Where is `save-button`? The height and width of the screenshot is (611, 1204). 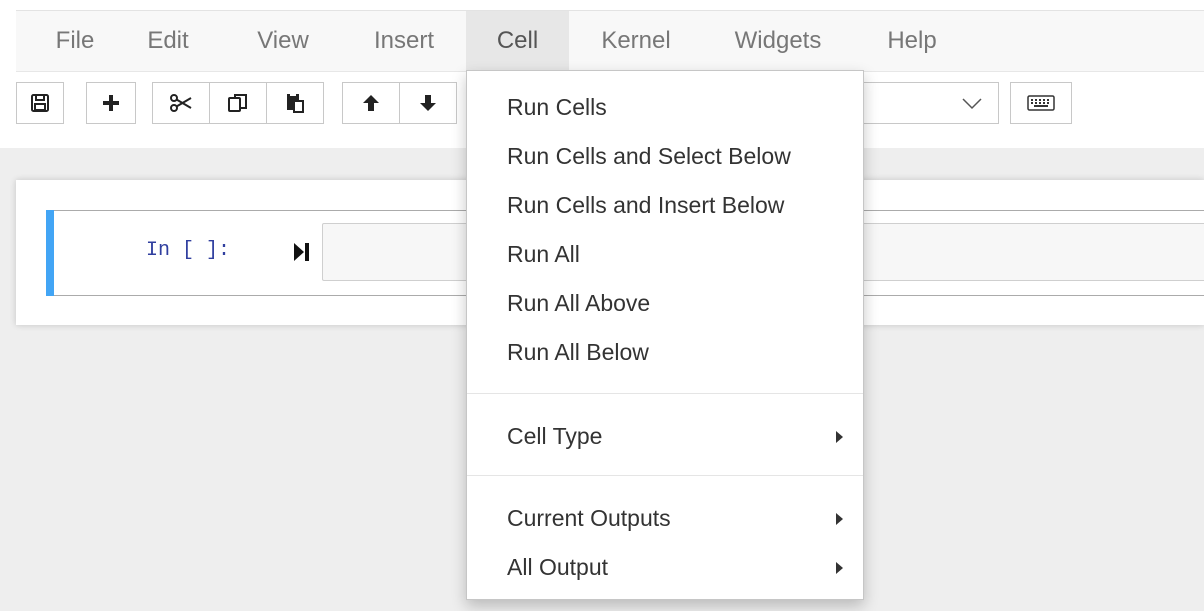
save-button is located at coordinates (40, 103).